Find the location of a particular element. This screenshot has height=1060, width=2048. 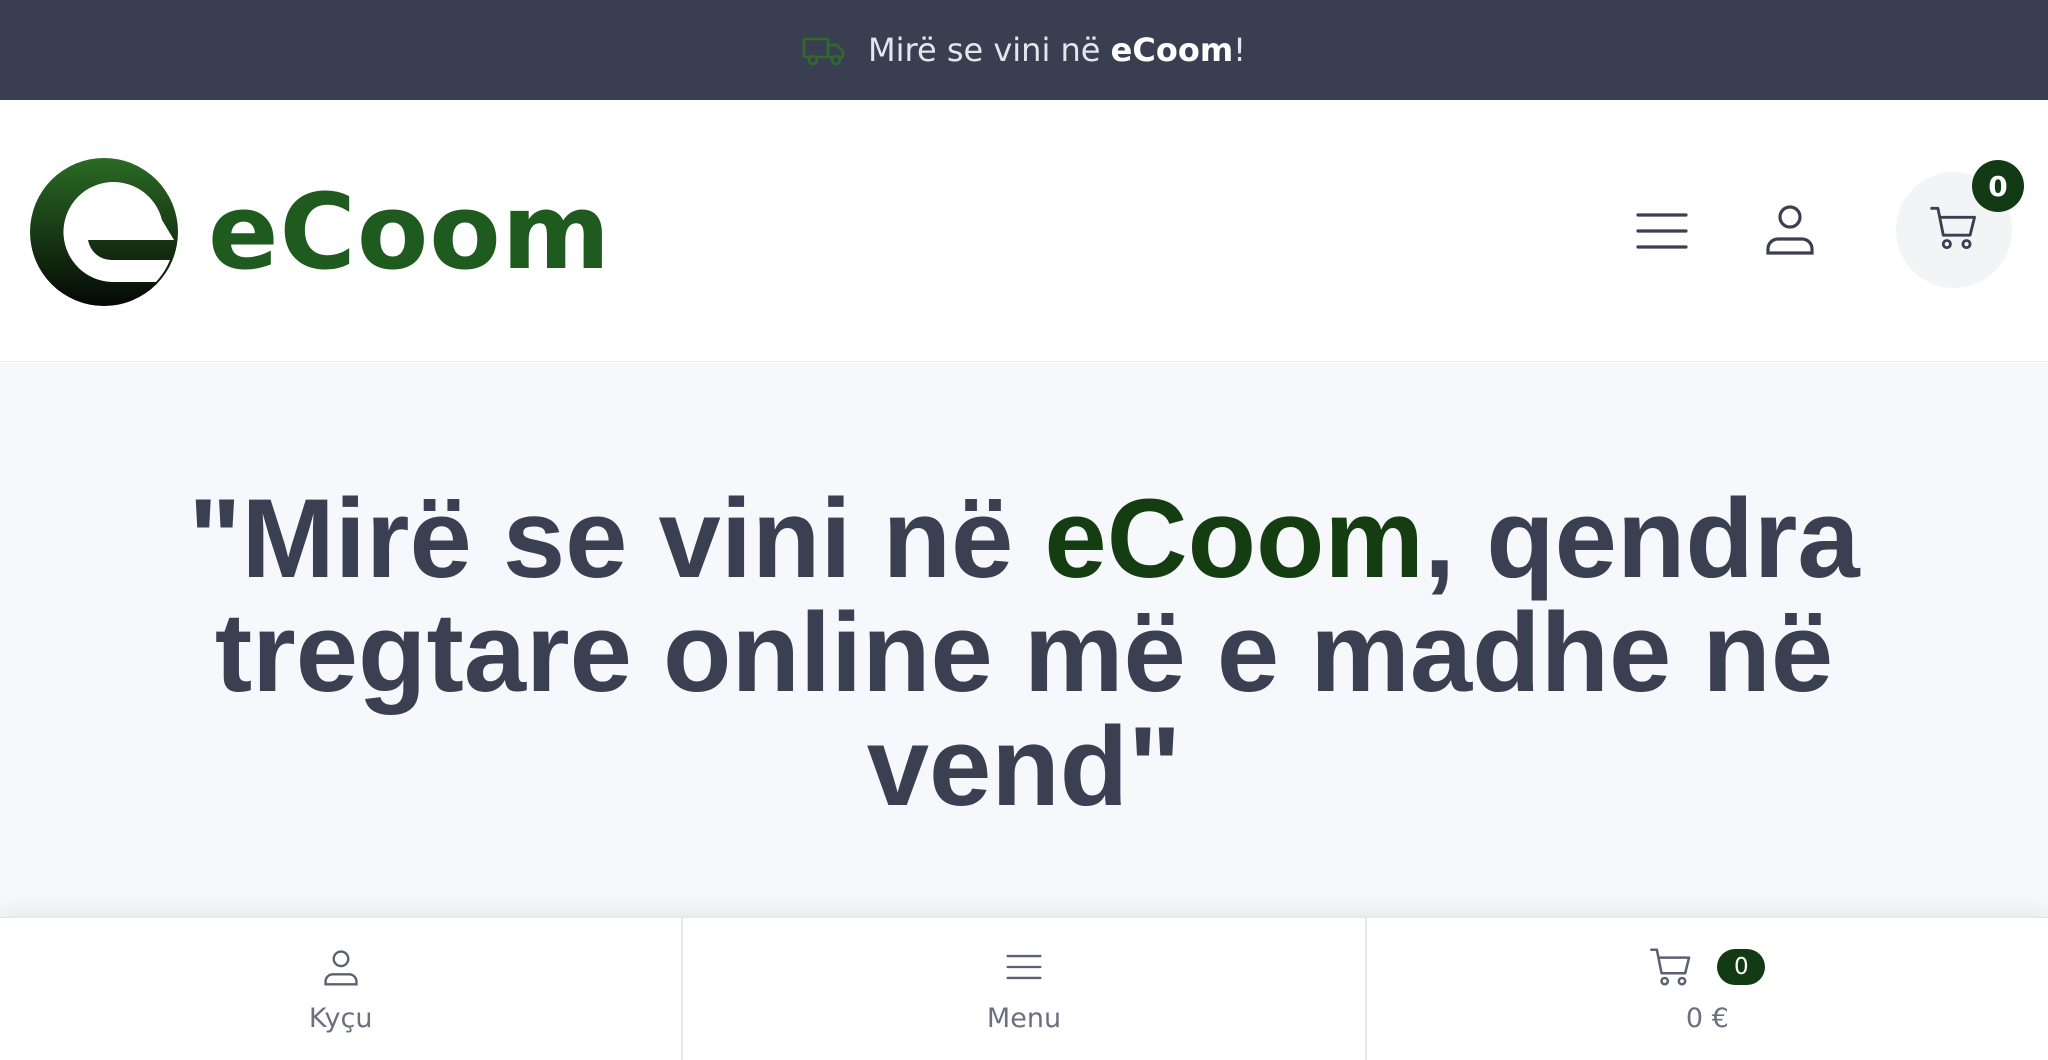

bottom-nav-menu: Menu is located at coordinates (1022, 989).